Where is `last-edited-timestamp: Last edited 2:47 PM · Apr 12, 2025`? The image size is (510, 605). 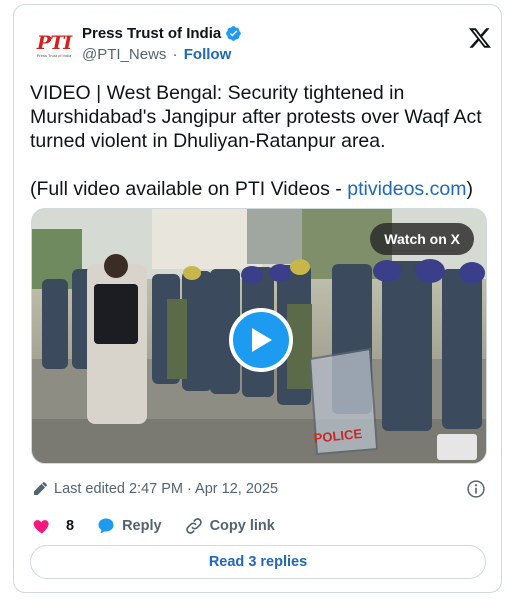
last-edited-timestamp: Last edited 2:47 PM · Apr 12, 2025 is located at coordinates (166, 489).